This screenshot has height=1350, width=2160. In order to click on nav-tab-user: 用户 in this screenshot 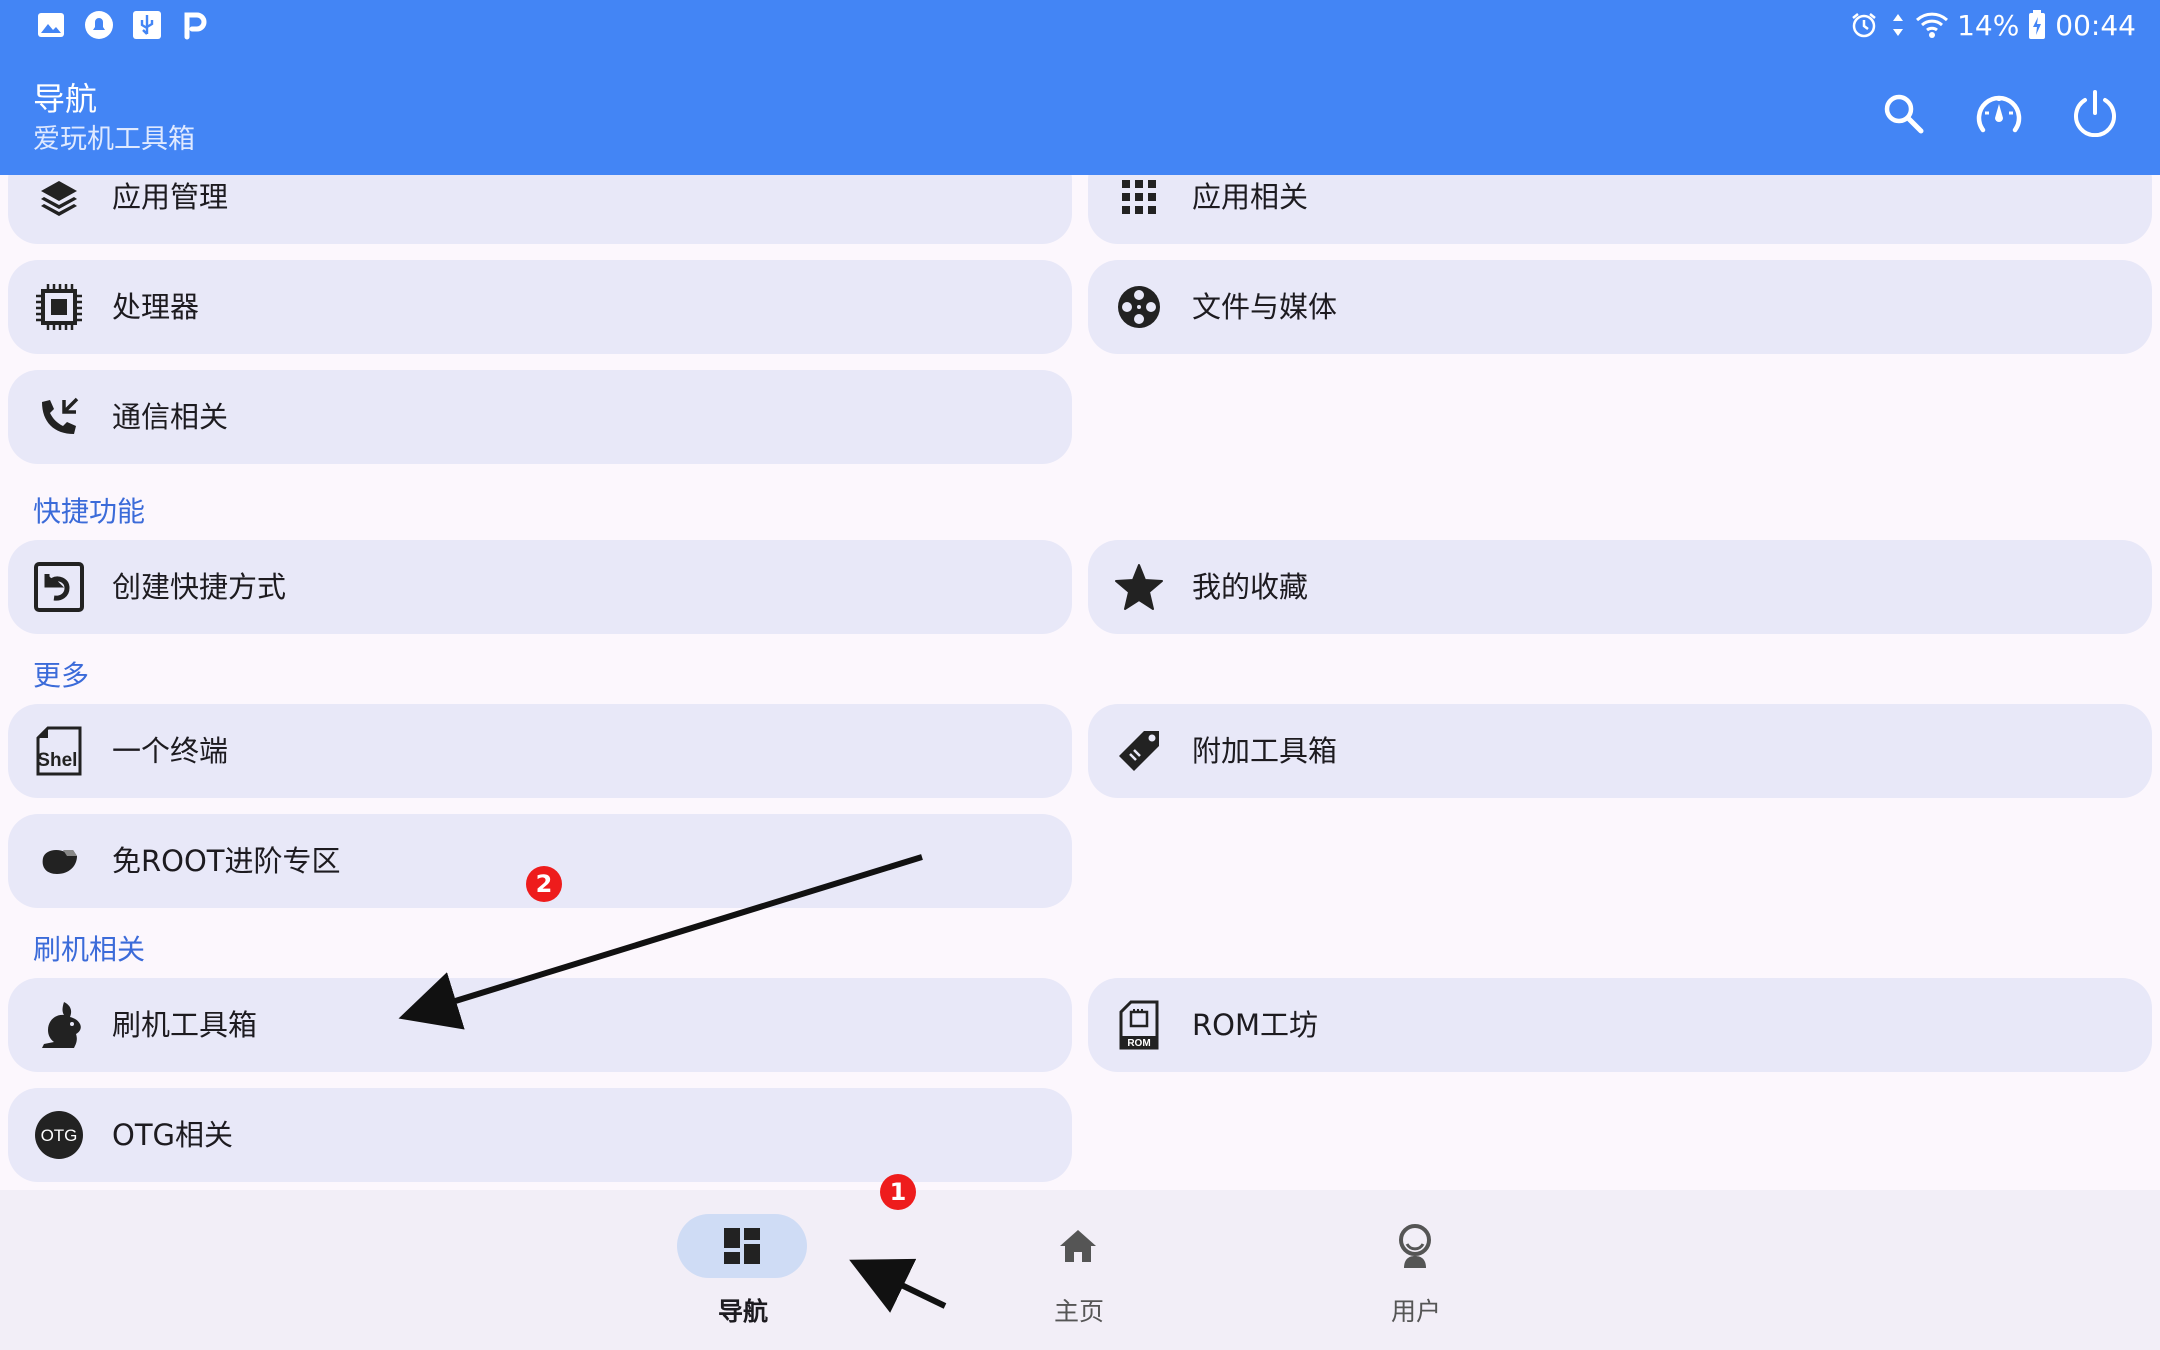, I will do `click(1416, 1279)`.